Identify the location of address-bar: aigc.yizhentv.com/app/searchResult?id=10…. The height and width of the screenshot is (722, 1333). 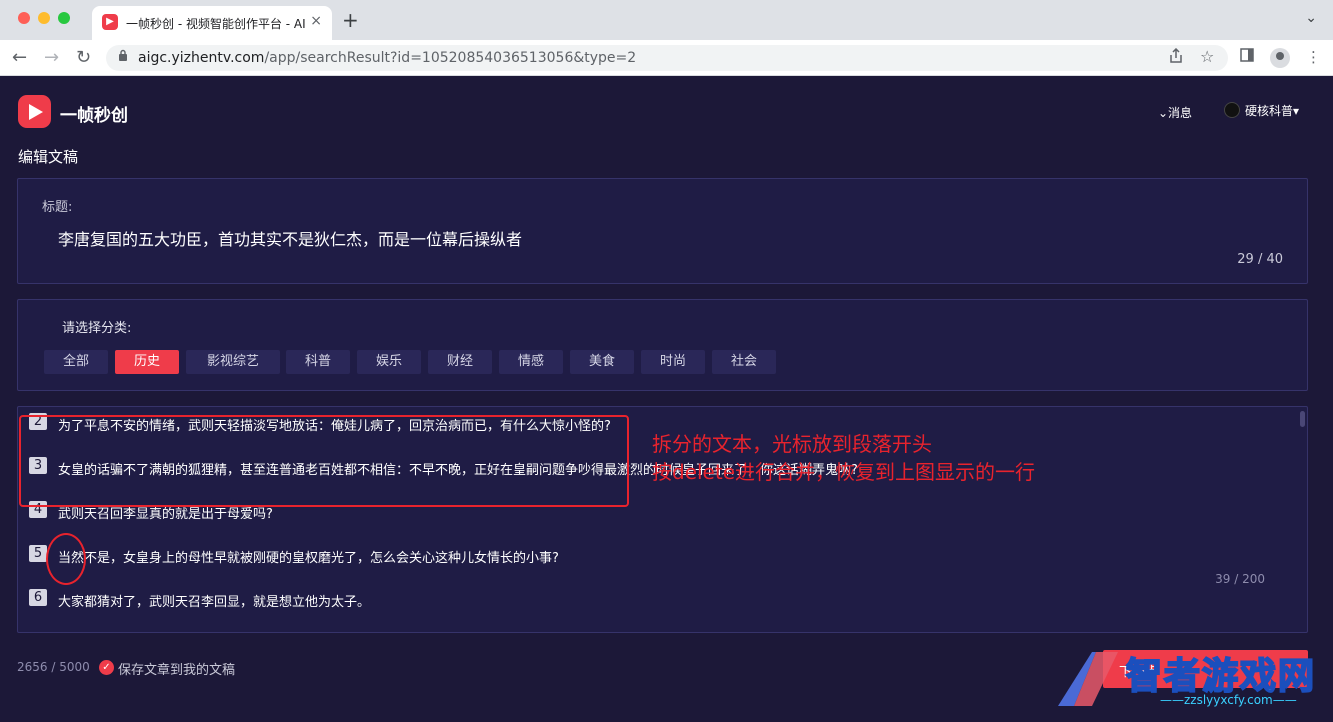
(667, 58).